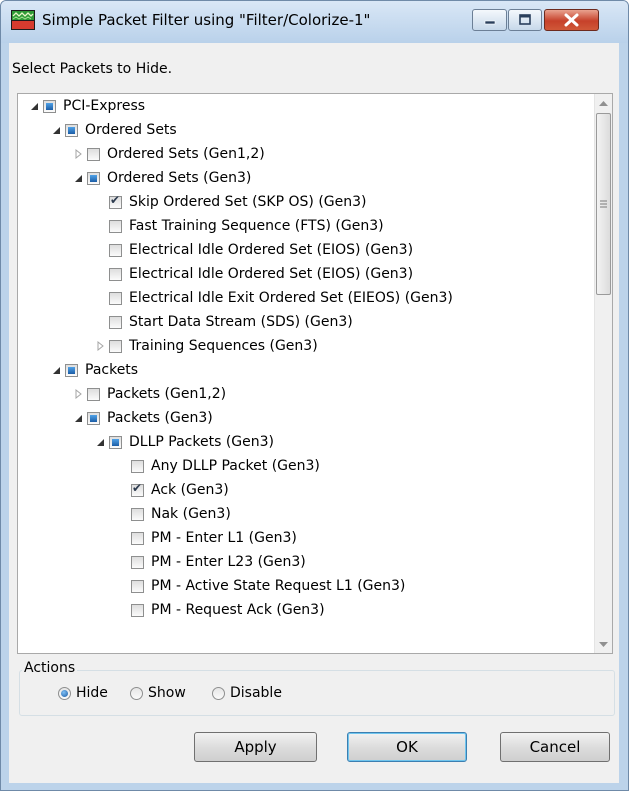  I want to click on tree-node: PM - Active State Request L1 (Gen3), so click(260, 586).